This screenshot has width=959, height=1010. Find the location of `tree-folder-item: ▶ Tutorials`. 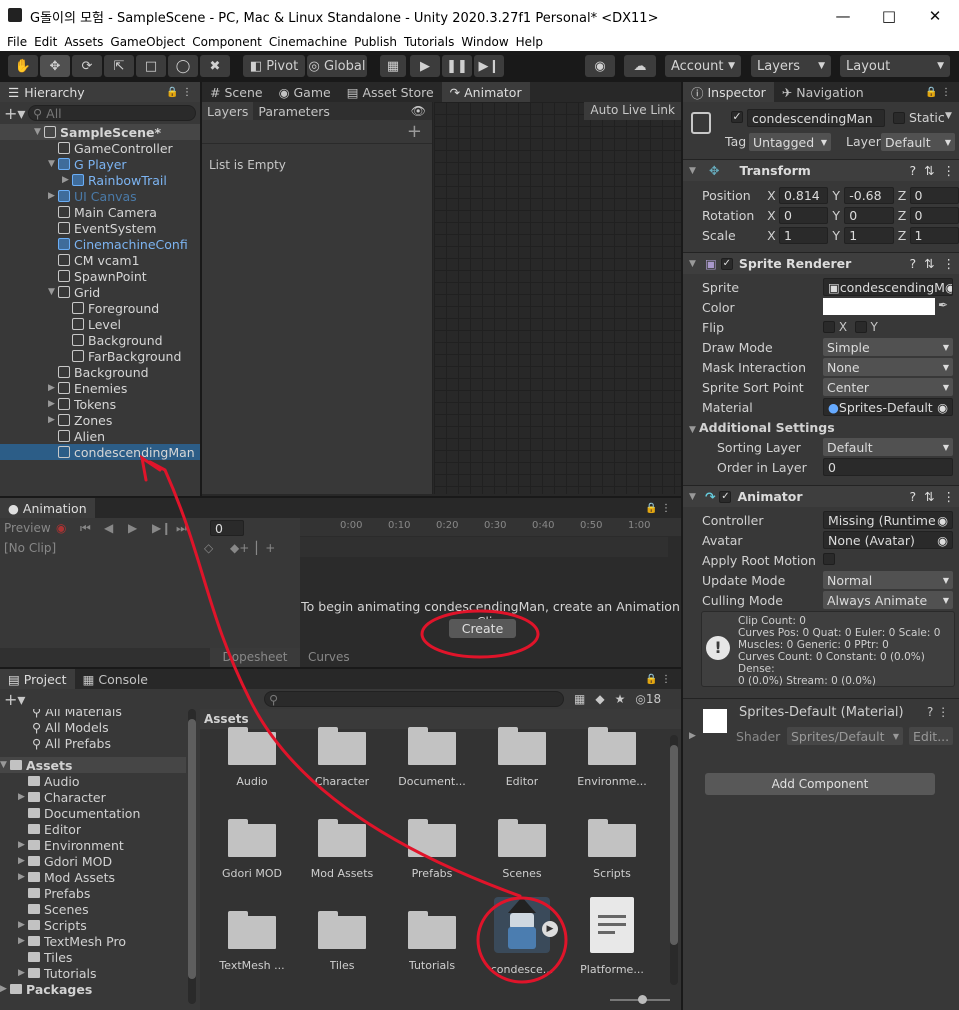

tree-folder-item: ▶ Tutorials is located at coordinates (99, 973).